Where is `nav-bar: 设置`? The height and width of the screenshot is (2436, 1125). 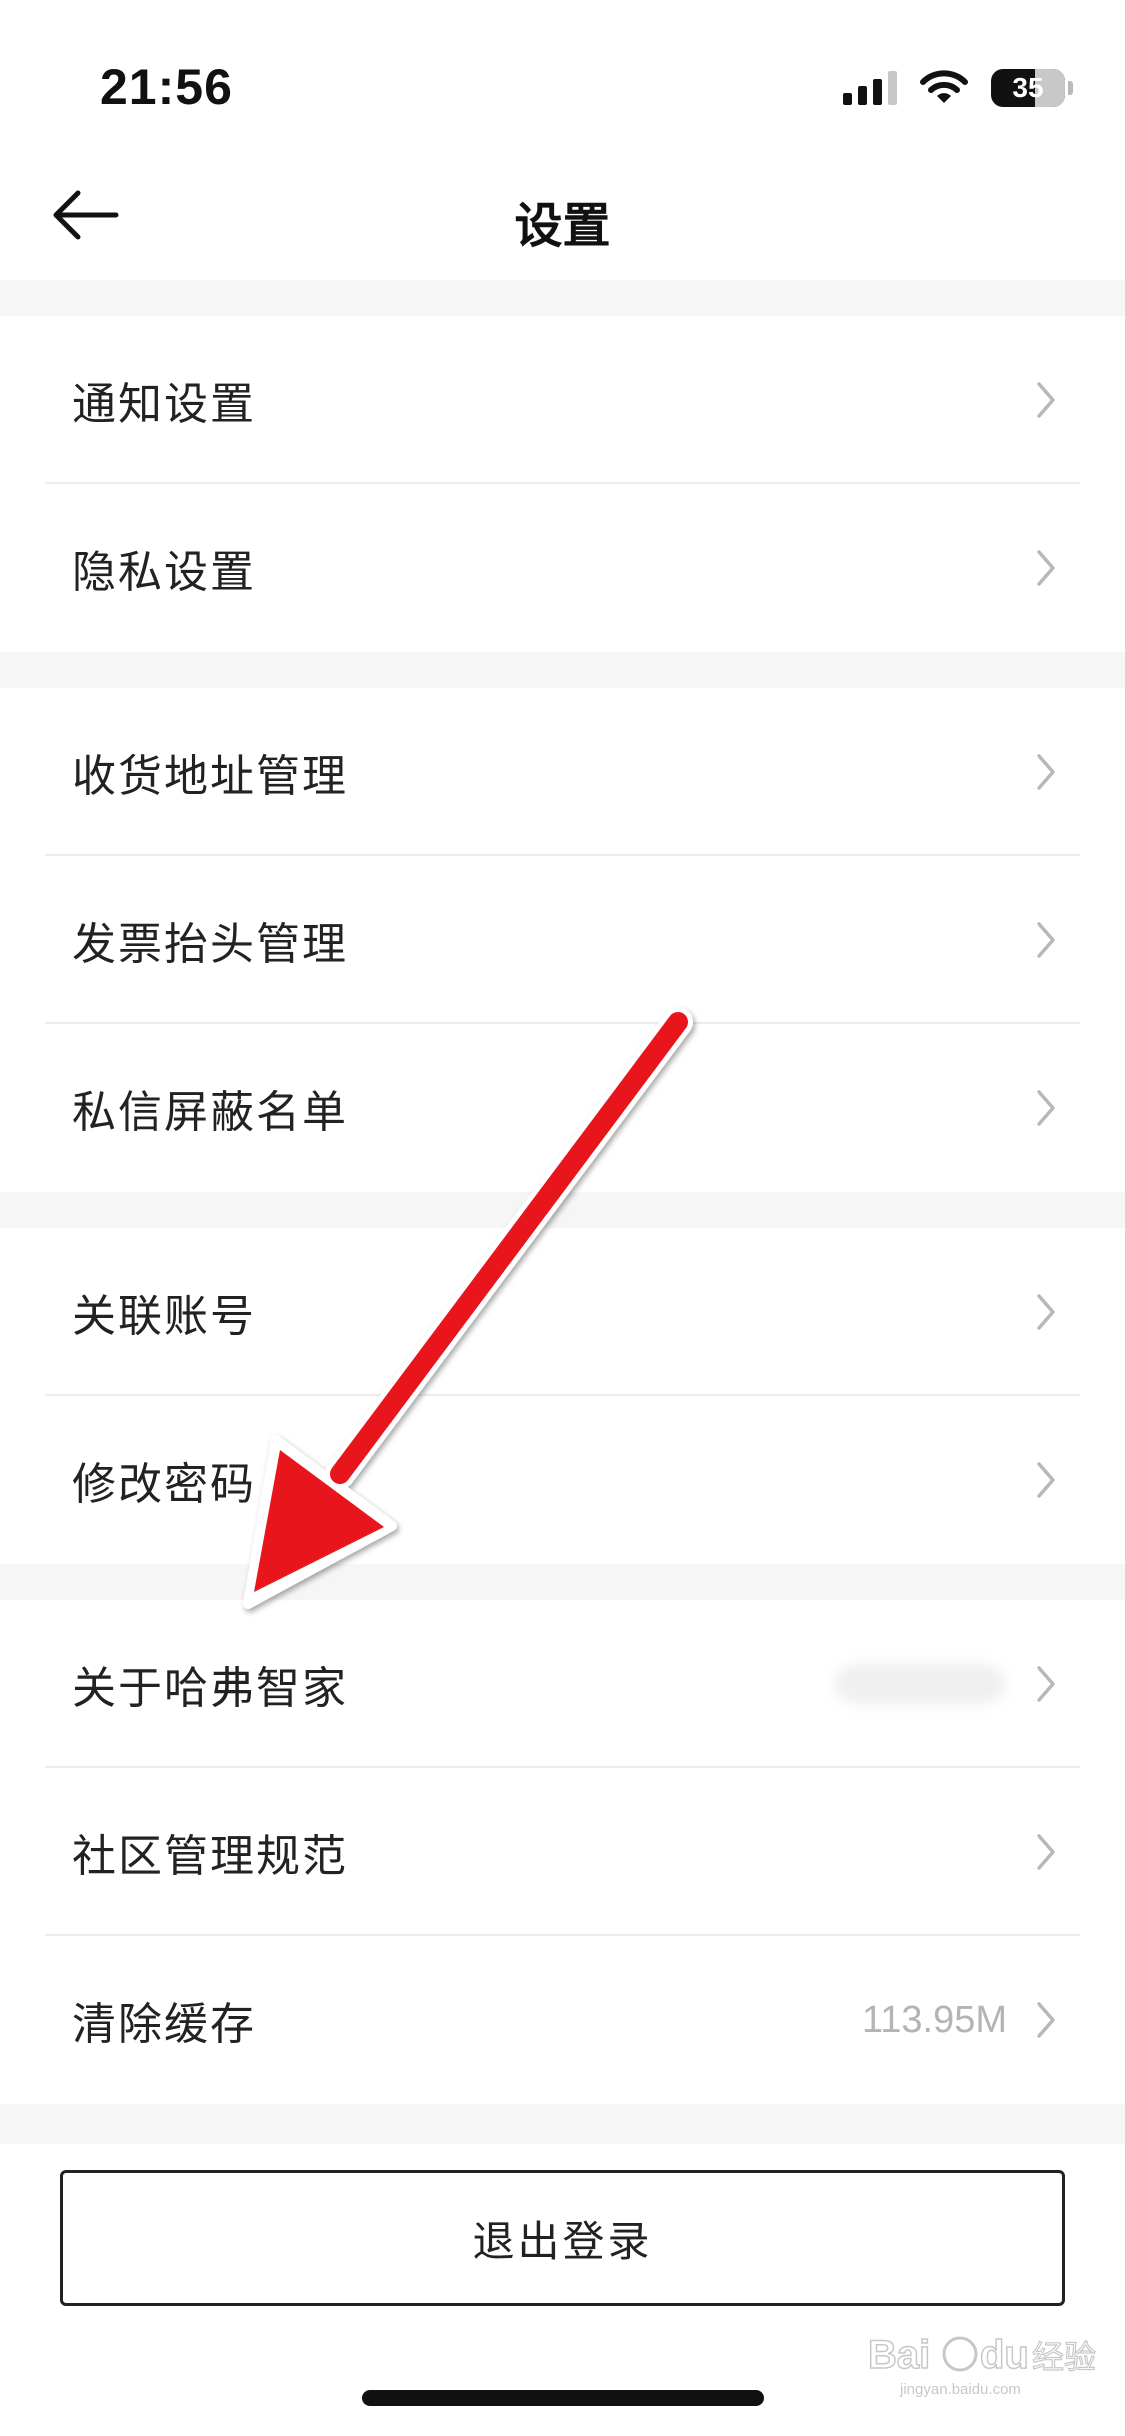
nav-bar: 设置 is located at coordinates (562, 215).